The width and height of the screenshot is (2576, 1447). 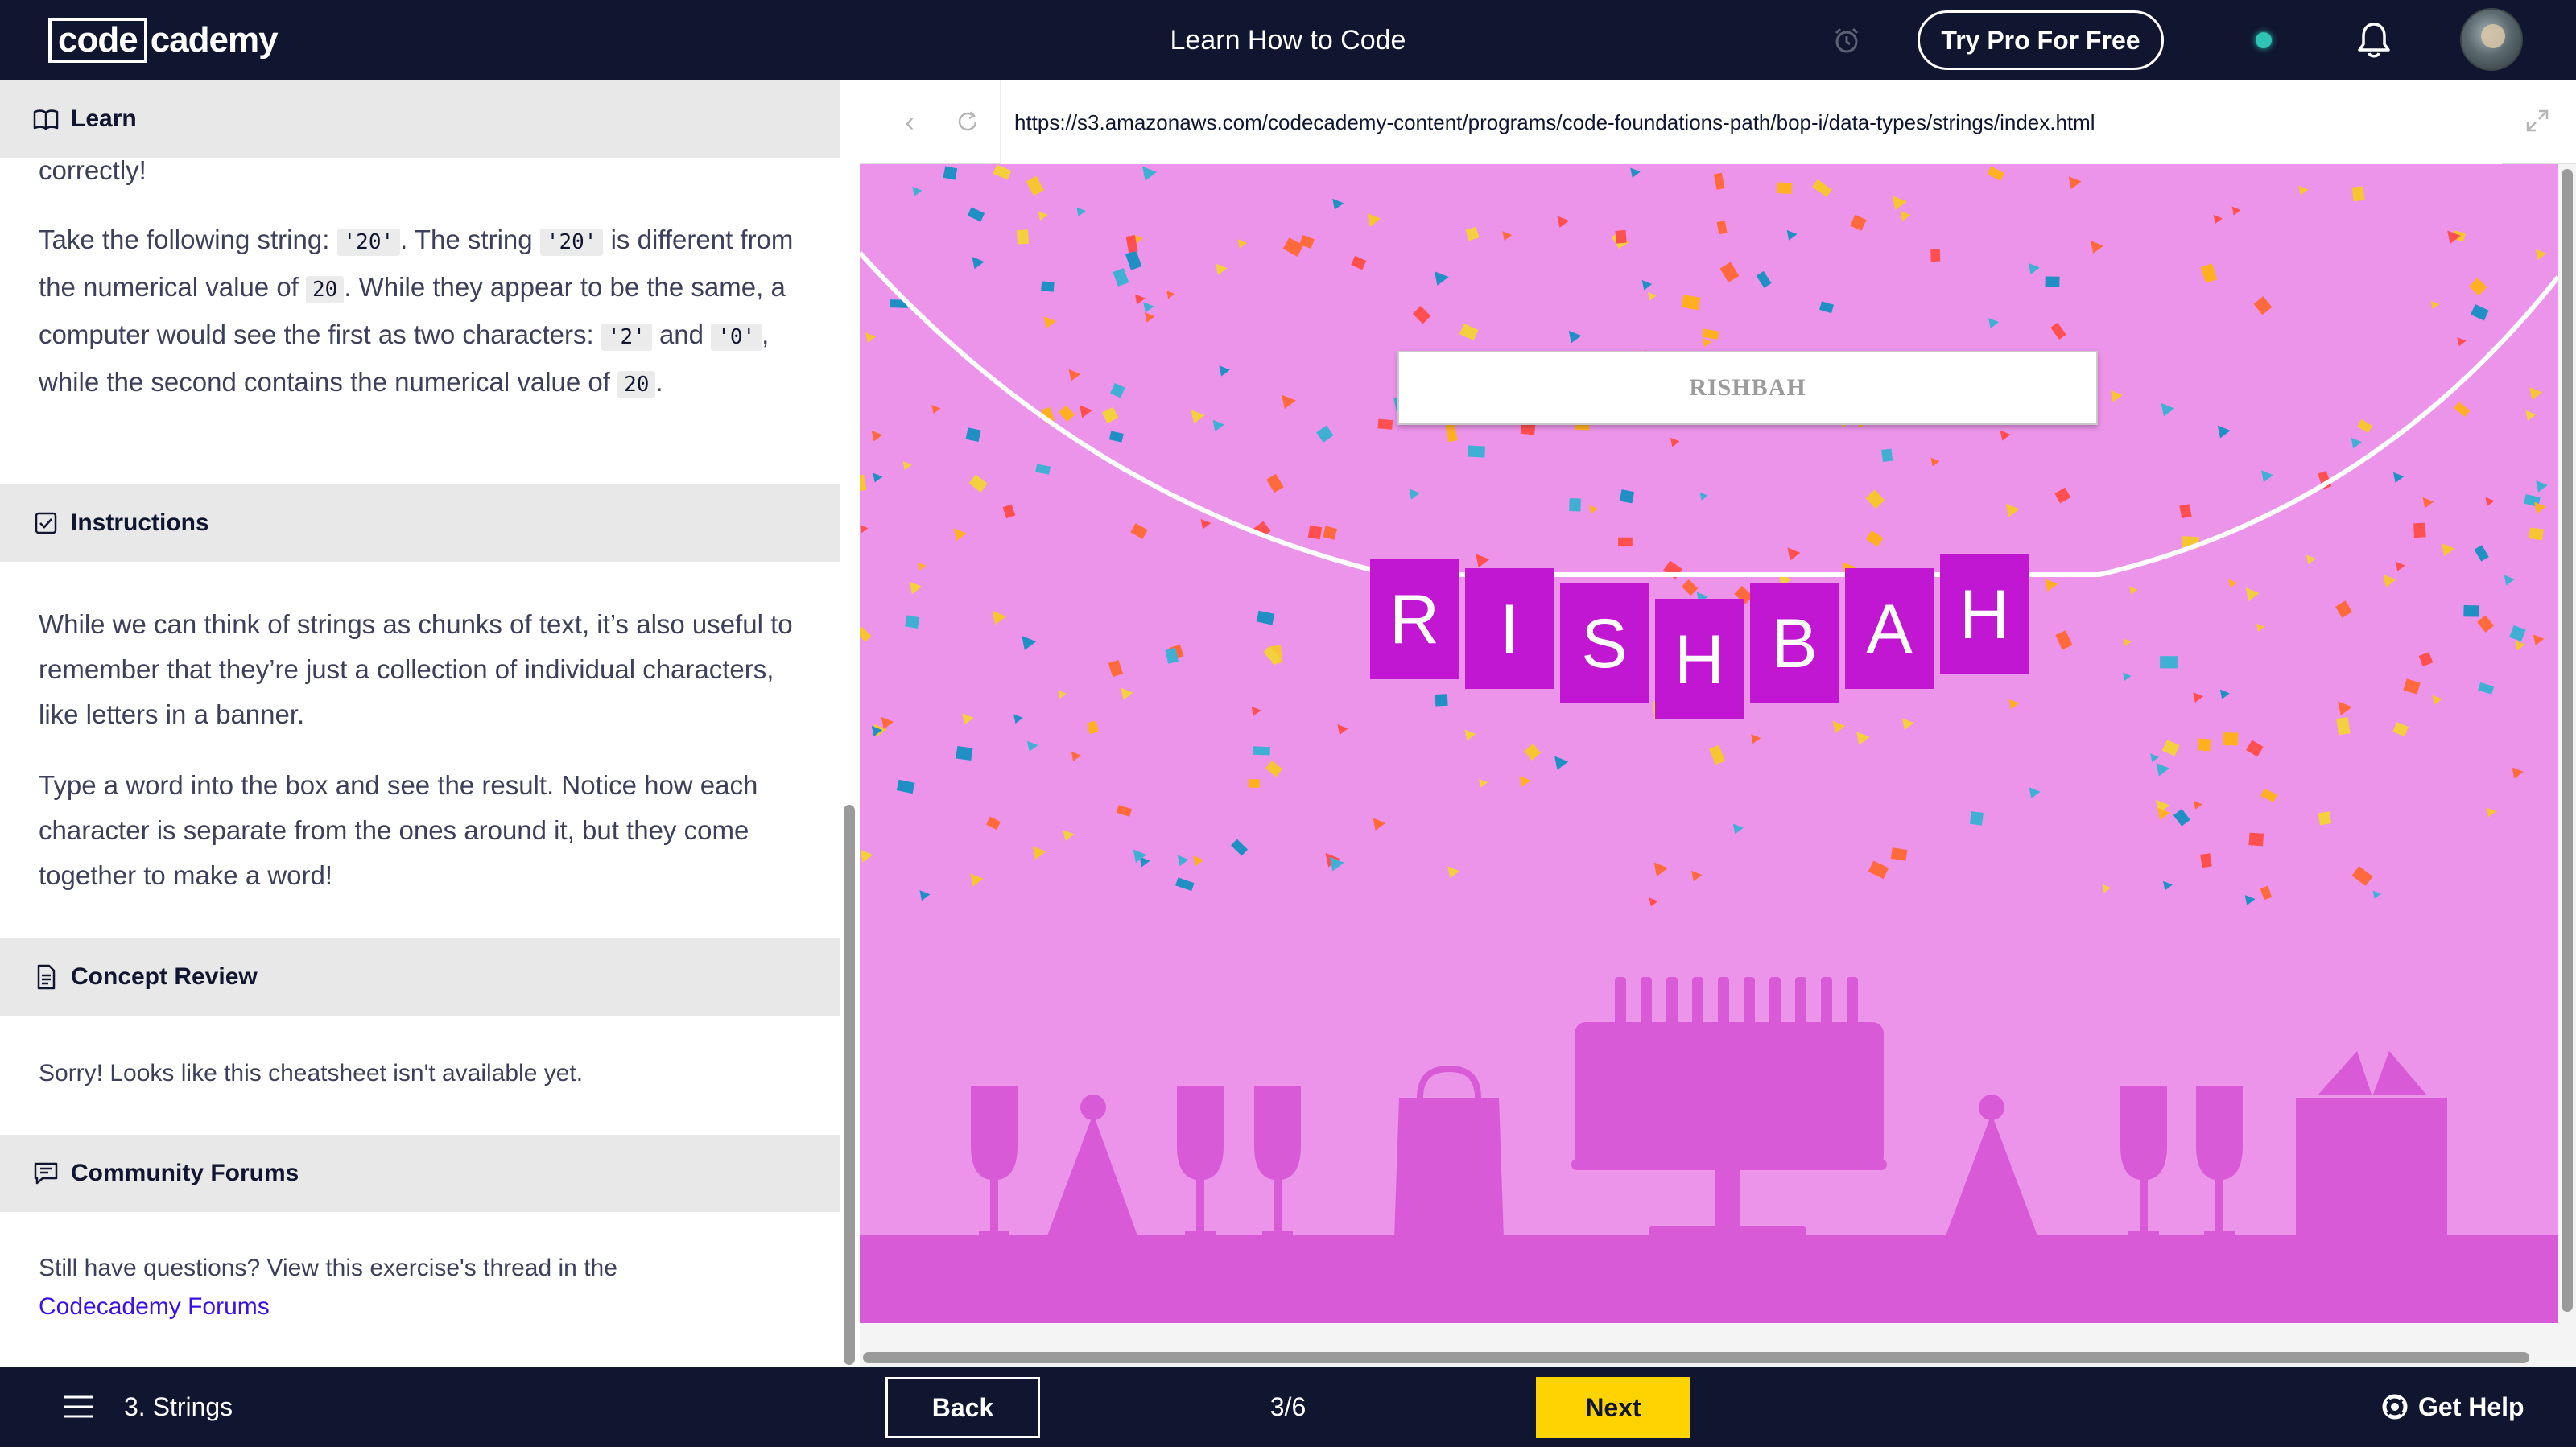 I want to click on progress-indicator: 3/6, so click(x=1288, y=1407).